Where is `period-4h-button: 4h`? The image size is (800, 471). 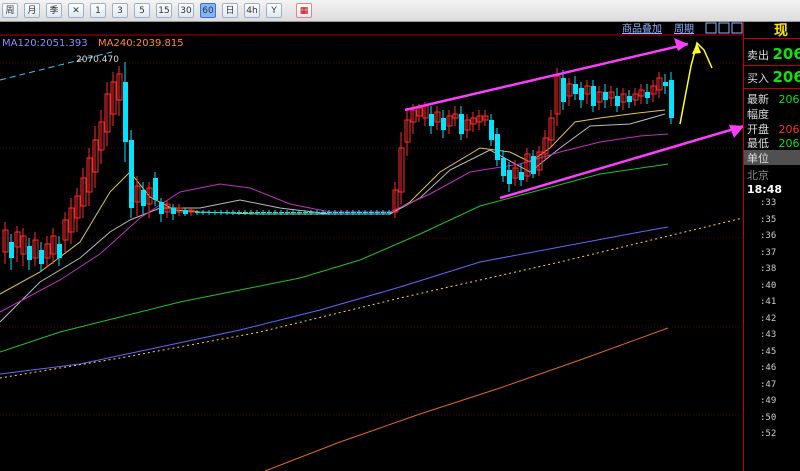 period-4h-button: 4h is located at coordinates (252, 10).